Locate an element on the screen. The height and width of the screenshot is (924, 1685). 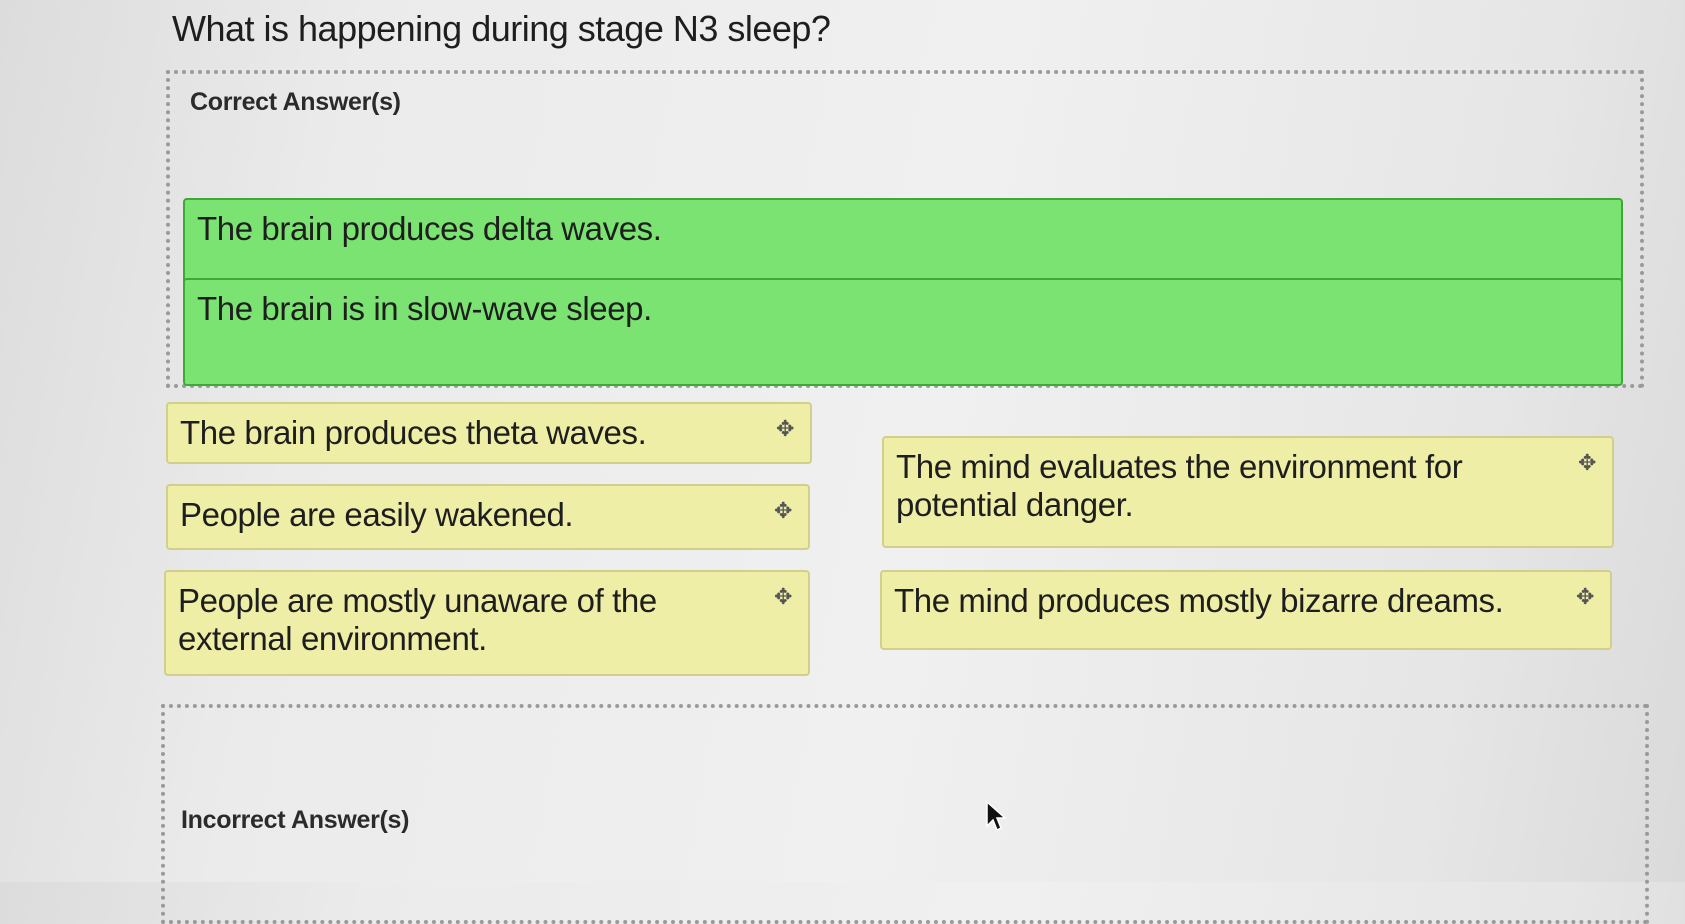
answer-option-card: The brain produces theta waves. ✥ is located at coordinates (489, 433).